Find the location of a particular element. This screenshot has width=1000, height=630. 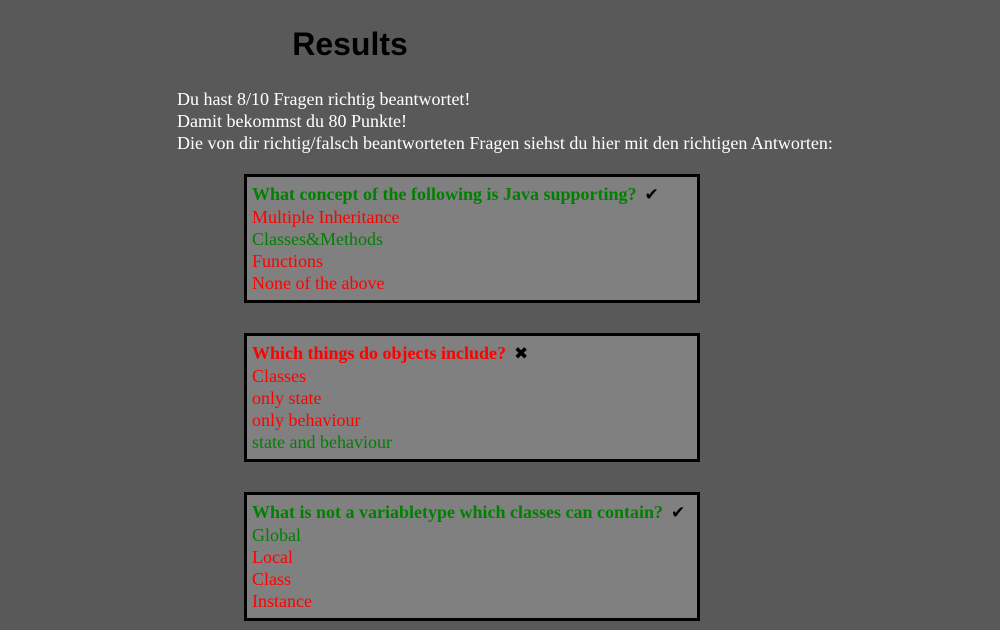

answer-option: Functions is located at coordinates (288, 261).